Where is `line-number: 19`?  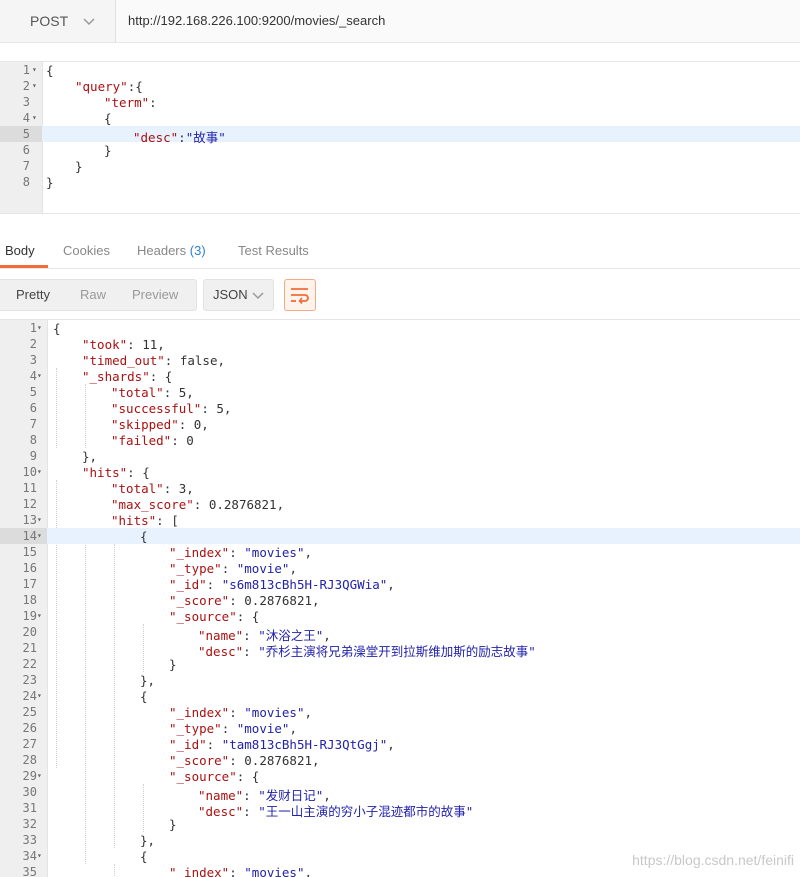 line-number: 19 is located at coordinates (29, 616).